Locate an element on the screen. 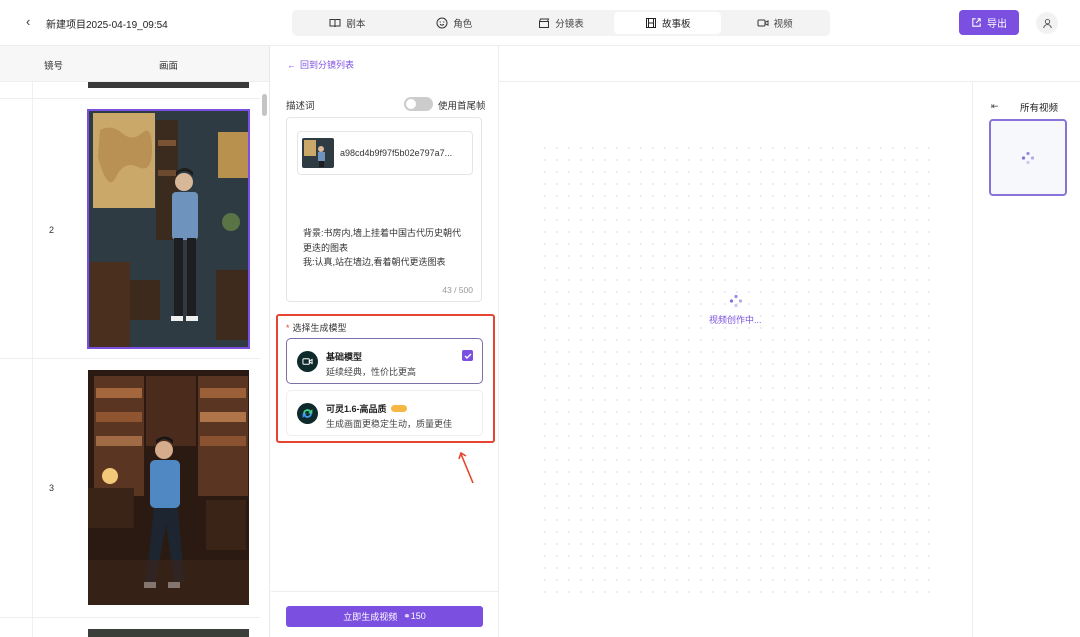 Image resolution: width=1080 pixels, height=637 pixels. shot-number: 3 is located at coordinates (52, 488).